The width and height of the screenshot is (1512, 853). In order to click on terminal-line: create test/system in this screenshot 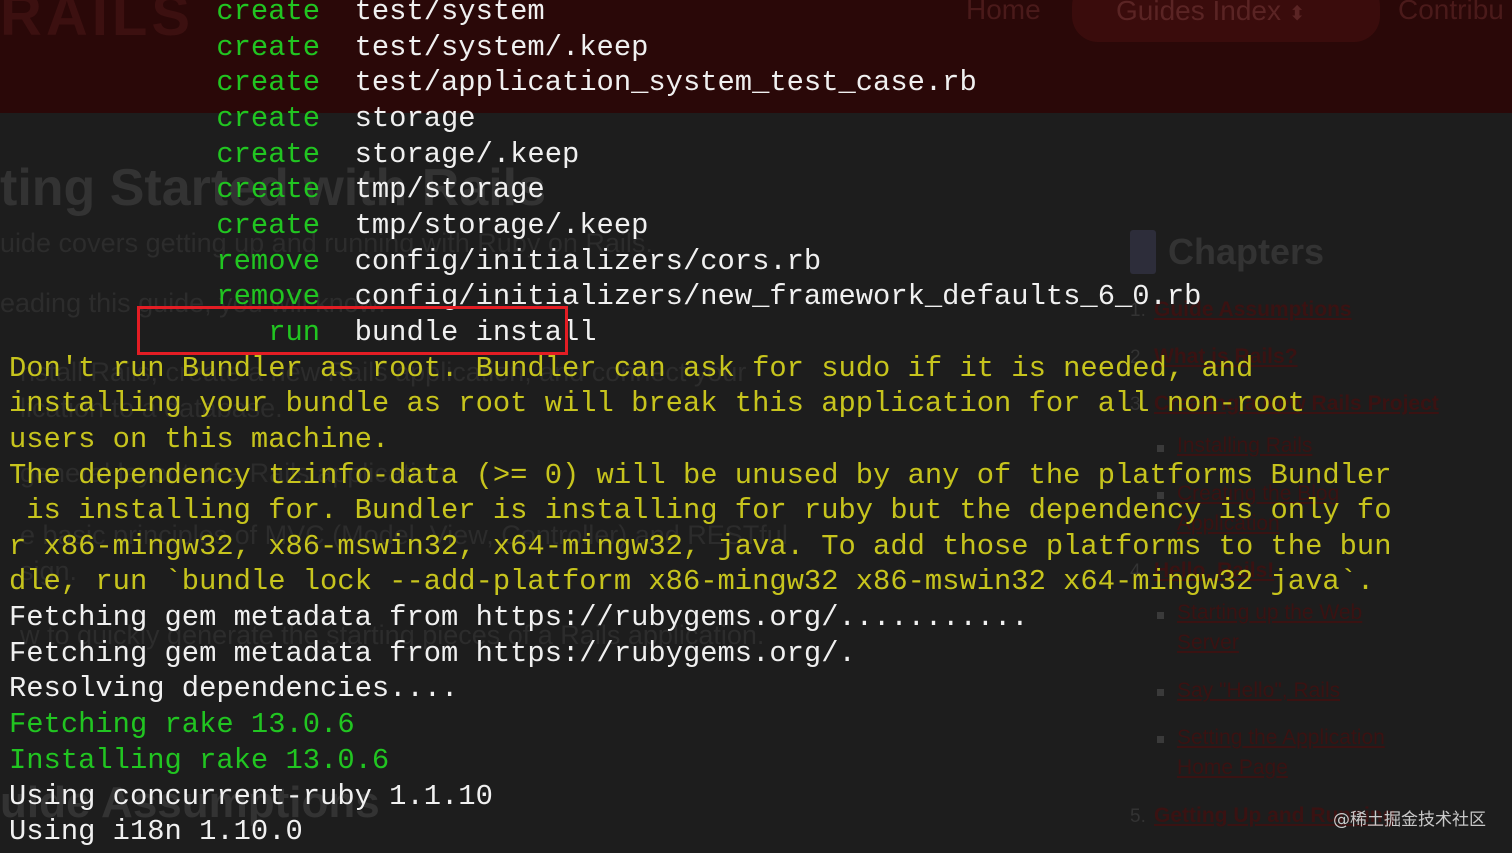, I will do `click(277, 15)`.